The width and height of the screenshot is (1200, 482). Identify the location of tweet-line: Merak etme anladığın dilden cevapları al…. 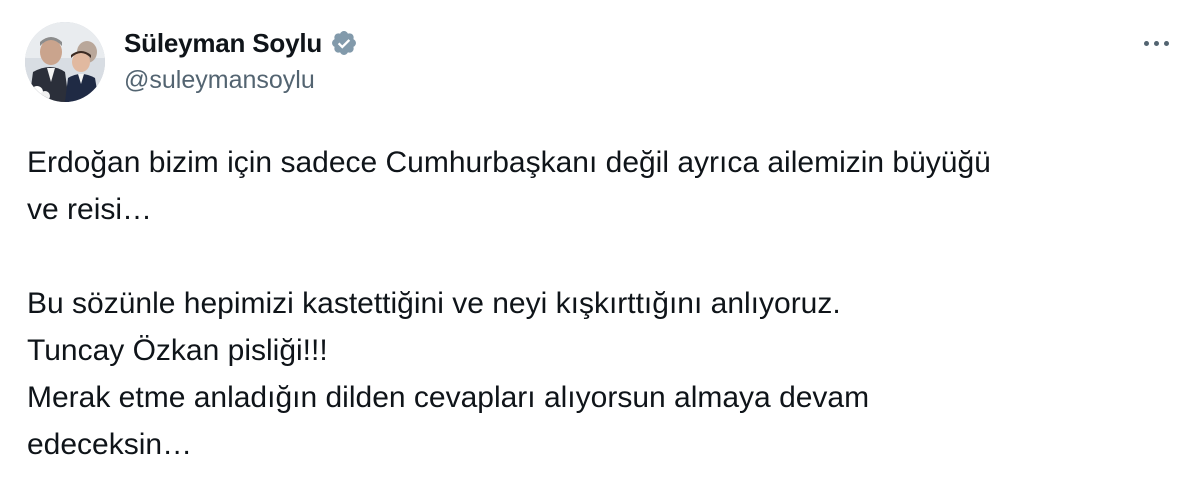
(448, 397).